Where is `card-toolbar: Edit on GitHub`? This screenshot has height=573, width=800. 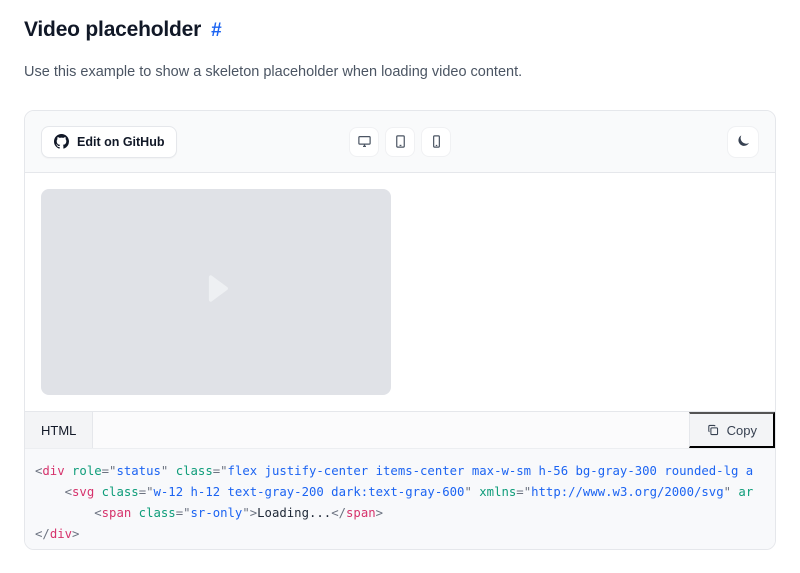 card-toolbar: Edit on GitHub is located at coordinates (400, 142).